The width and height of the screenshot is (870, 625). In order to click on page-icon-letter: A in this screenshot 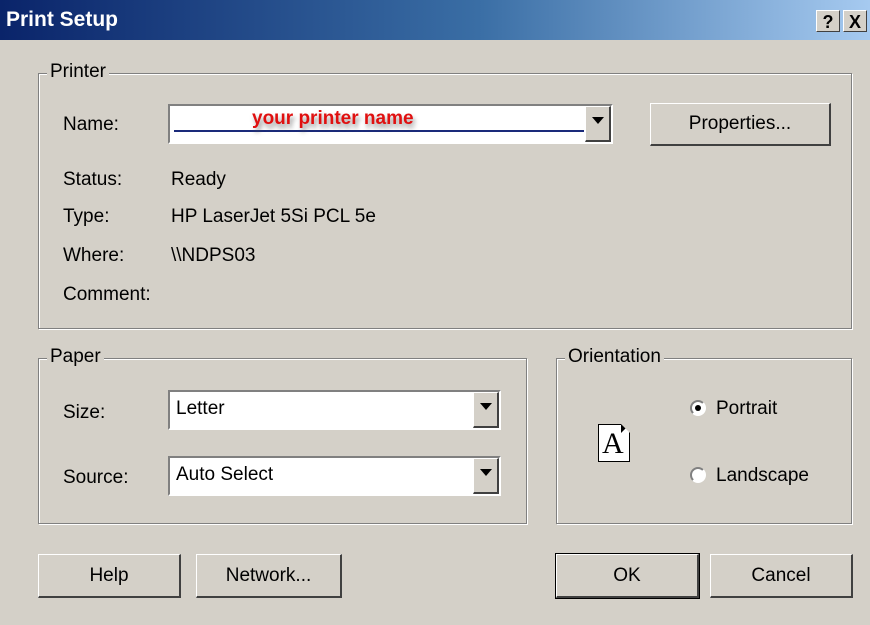, I will do `click(613, 443)`.